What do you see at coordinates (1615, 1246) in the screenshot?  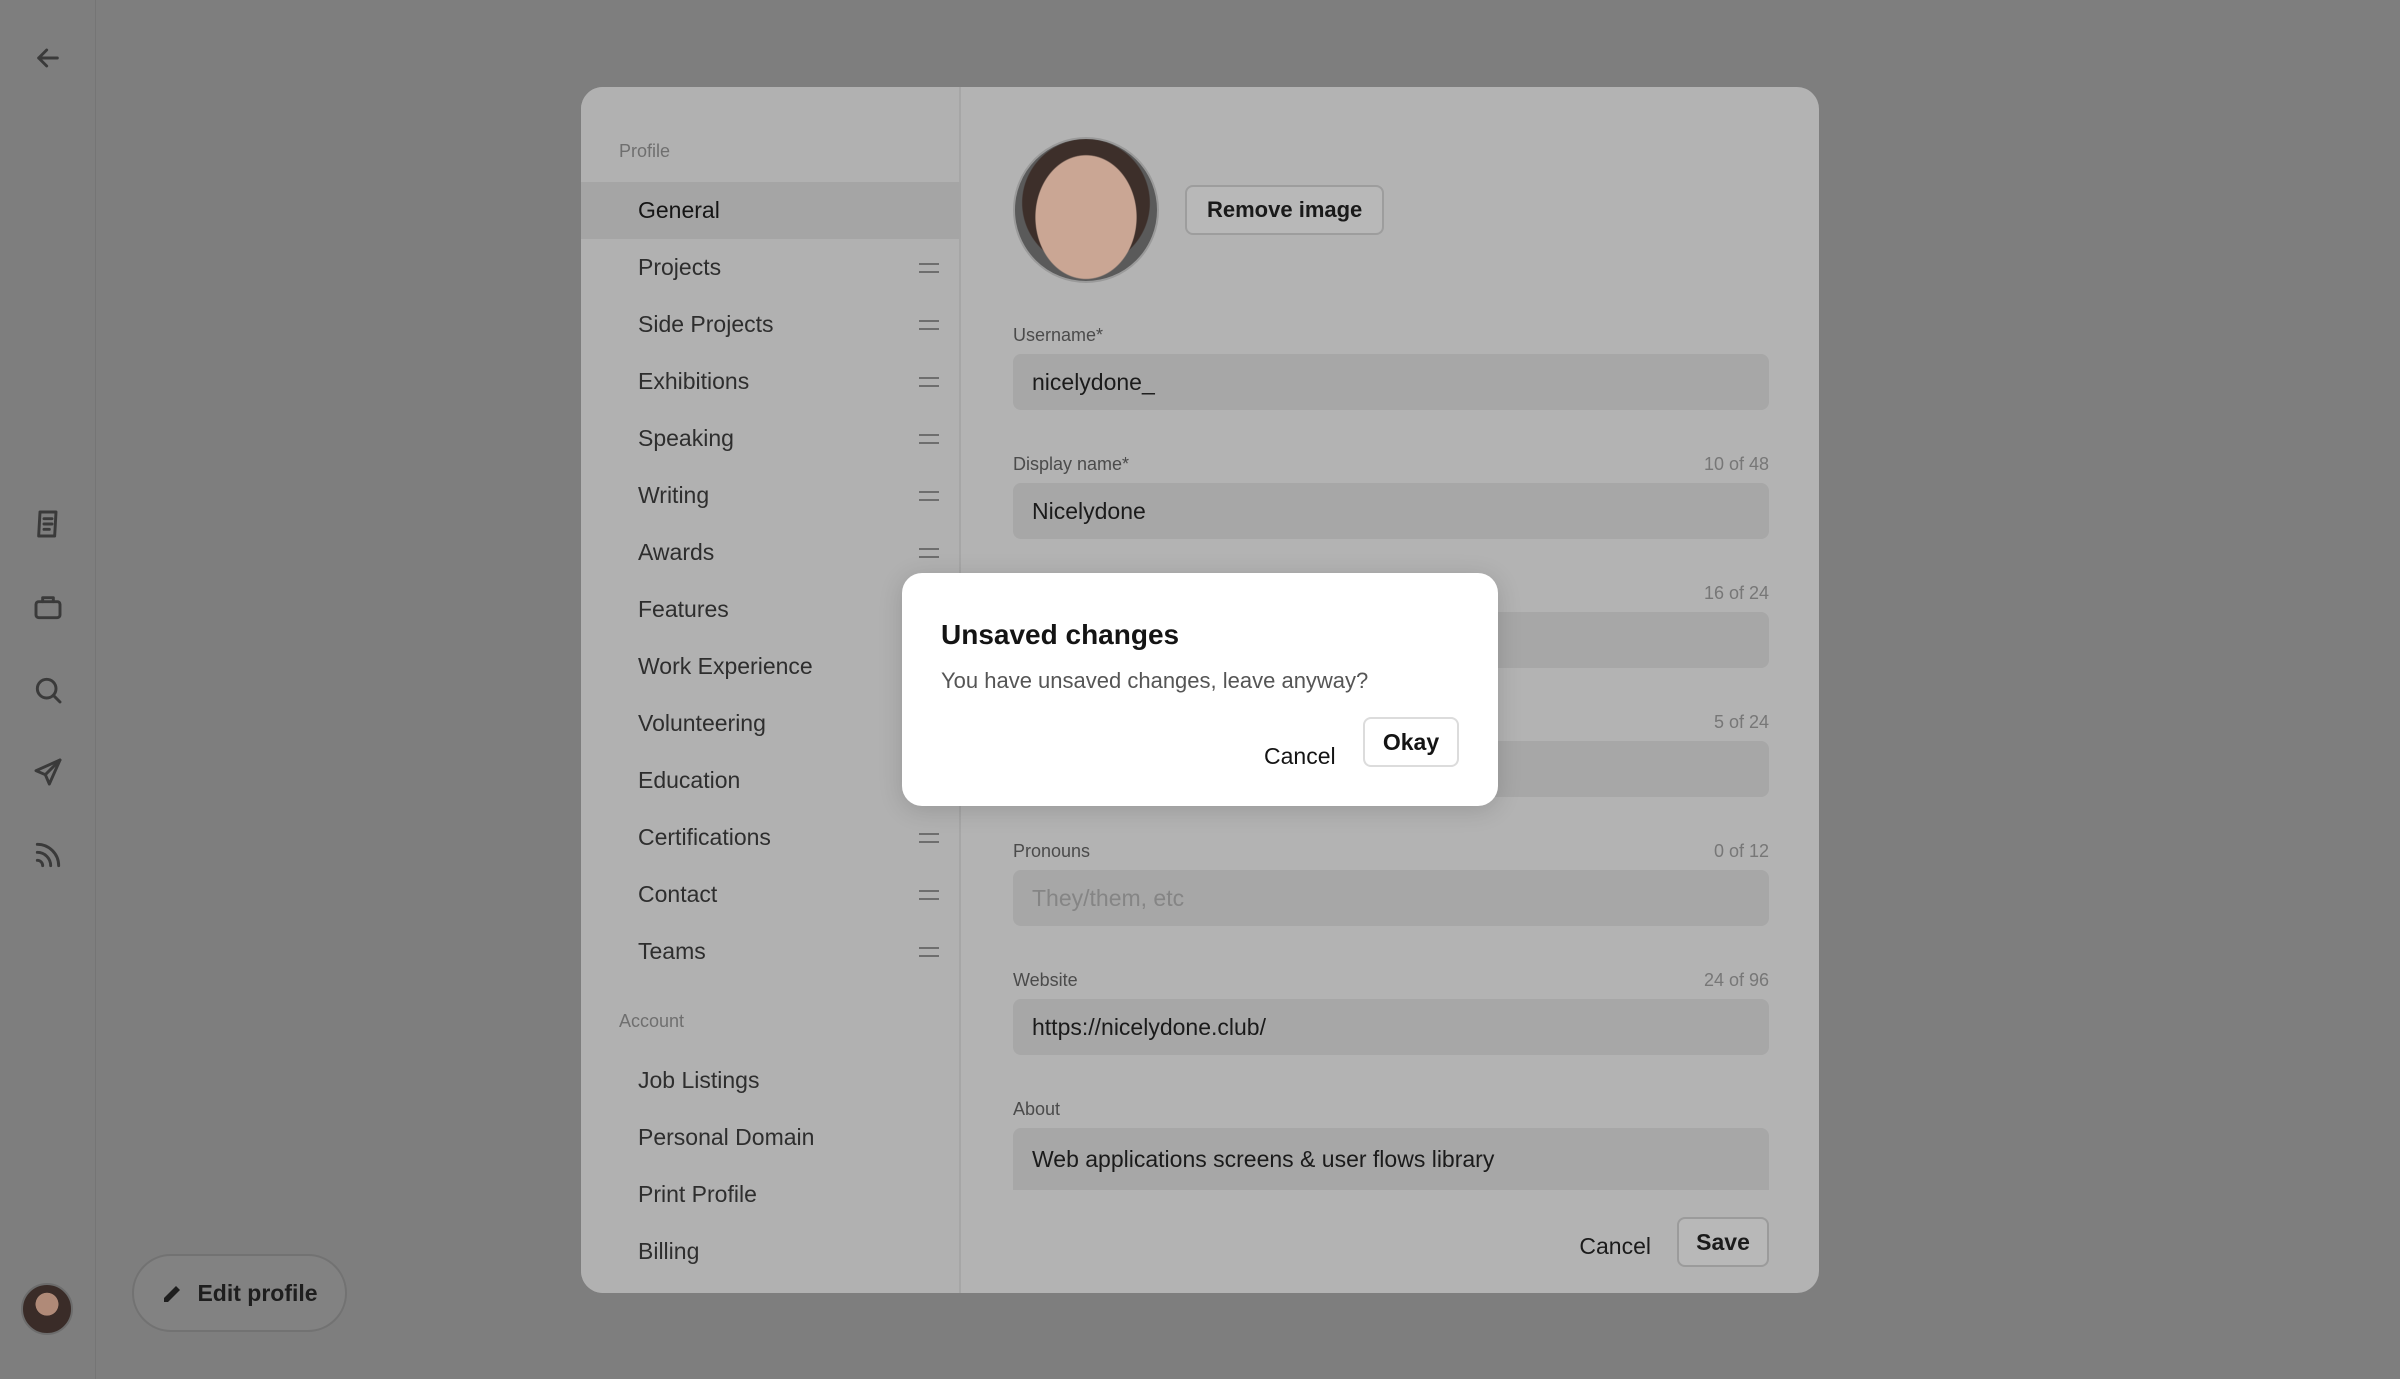 I see `form-cancel-button: Cancel` at bounding box center [1615, 1246].